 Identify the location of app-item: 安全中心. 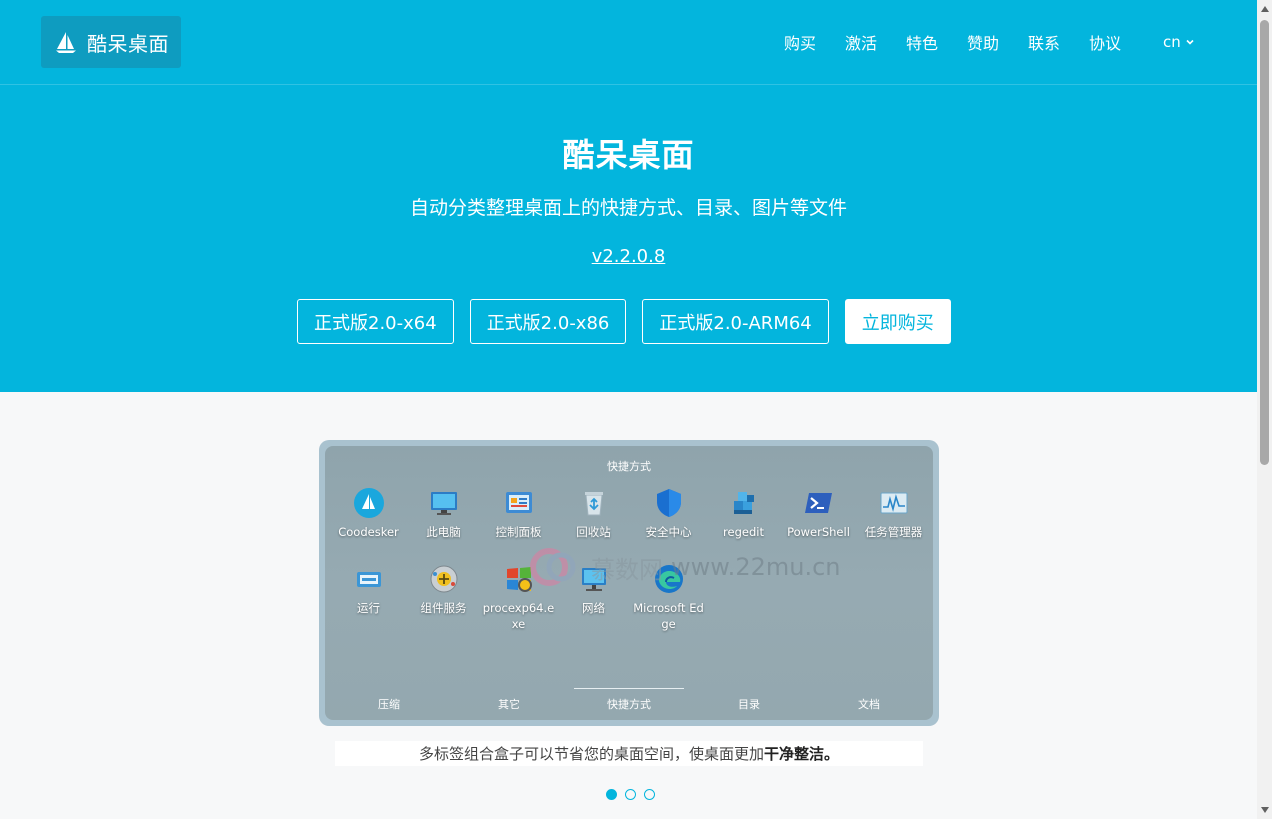
(668, 513).